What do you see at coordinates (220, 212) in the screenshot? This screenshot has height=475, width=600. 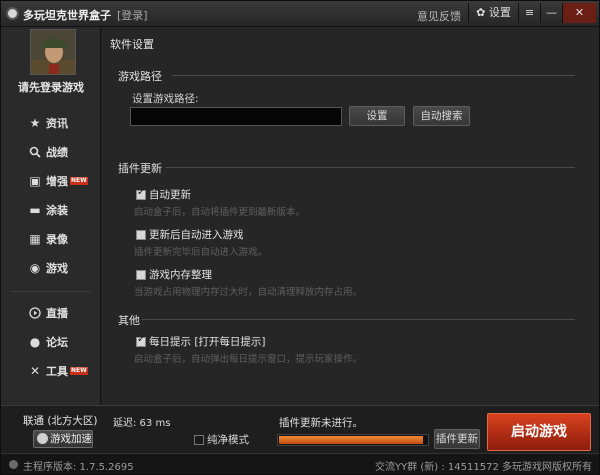 I see `option-description: 启动盒子后，自动将插件更到最新版本。` at bounding box center [220, 212].